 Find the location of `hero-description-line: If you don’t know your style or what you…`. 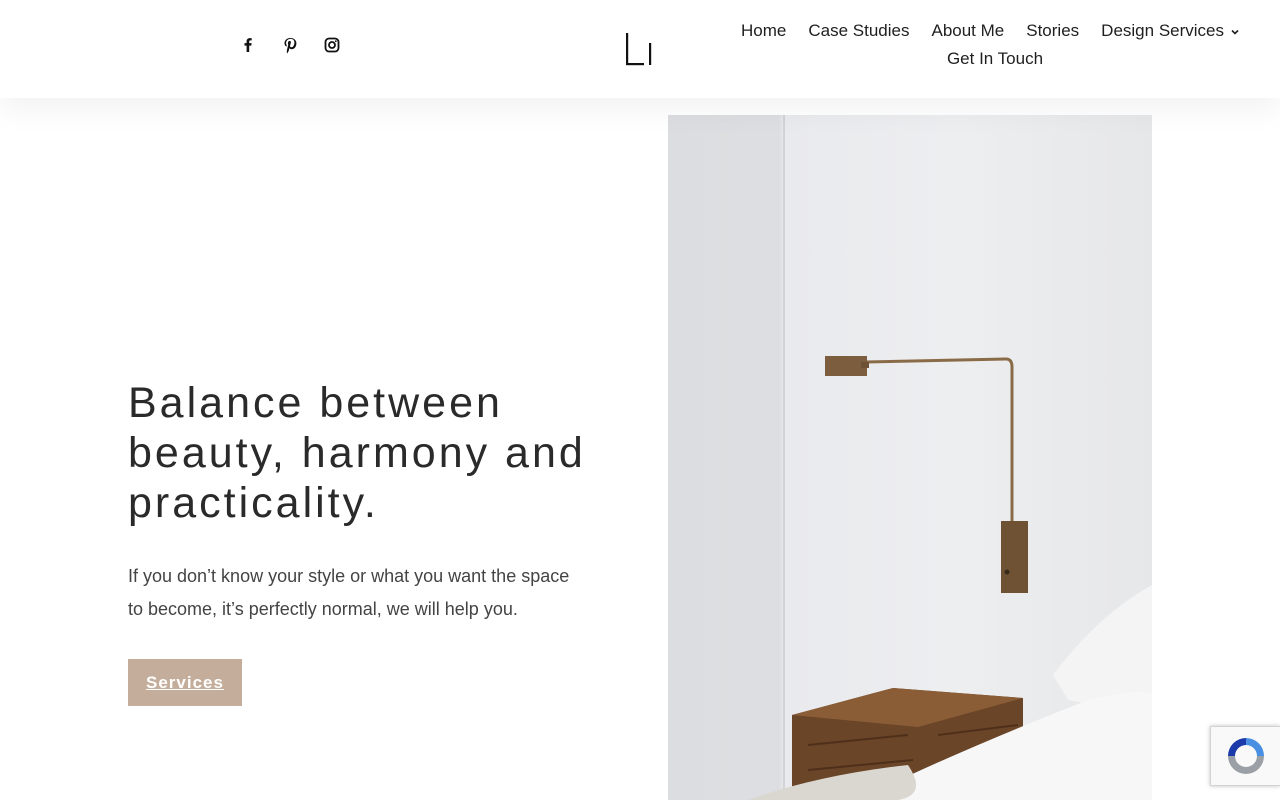

hero-description-line: If you don’t know your style or what you… is located at coordinates (349, 576).